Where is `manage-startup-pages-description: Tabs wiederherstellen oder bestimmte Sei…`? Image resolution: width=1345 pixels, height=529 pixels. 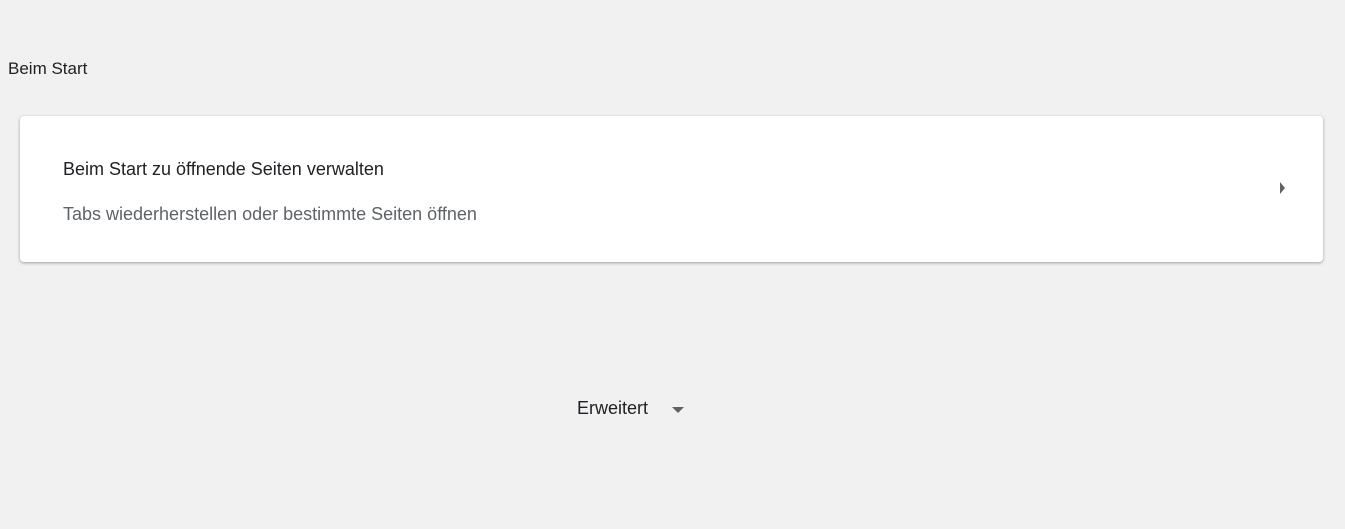
manage-startup-pages-description: Tabs wiederherstellen oder bestimmte Sei… is located at coordinates (270, 214).